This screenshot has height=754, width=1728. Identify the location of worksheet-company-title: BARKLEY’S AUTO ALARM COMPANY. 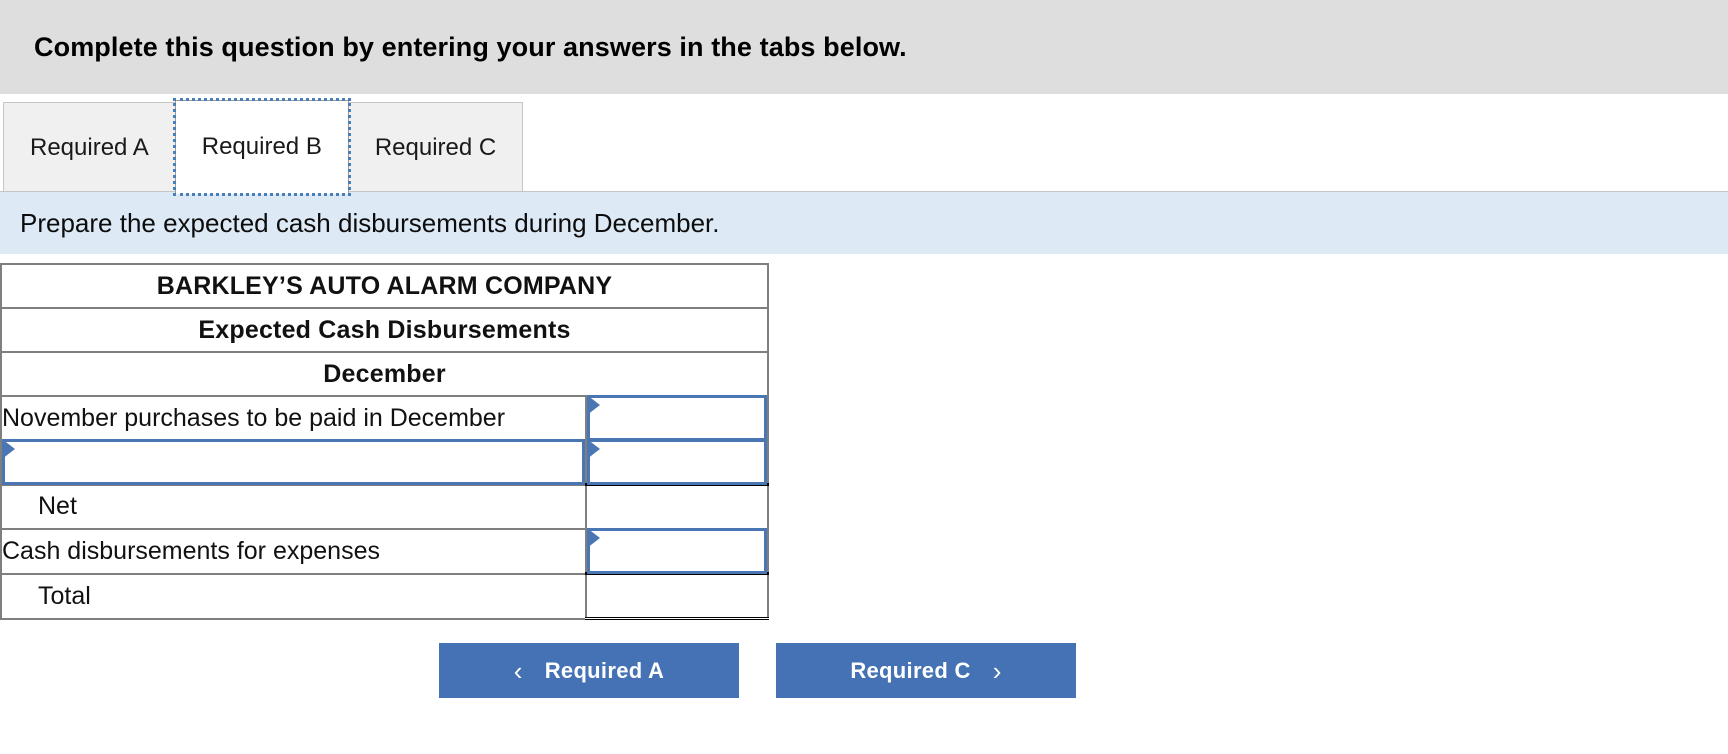
(384, 286).